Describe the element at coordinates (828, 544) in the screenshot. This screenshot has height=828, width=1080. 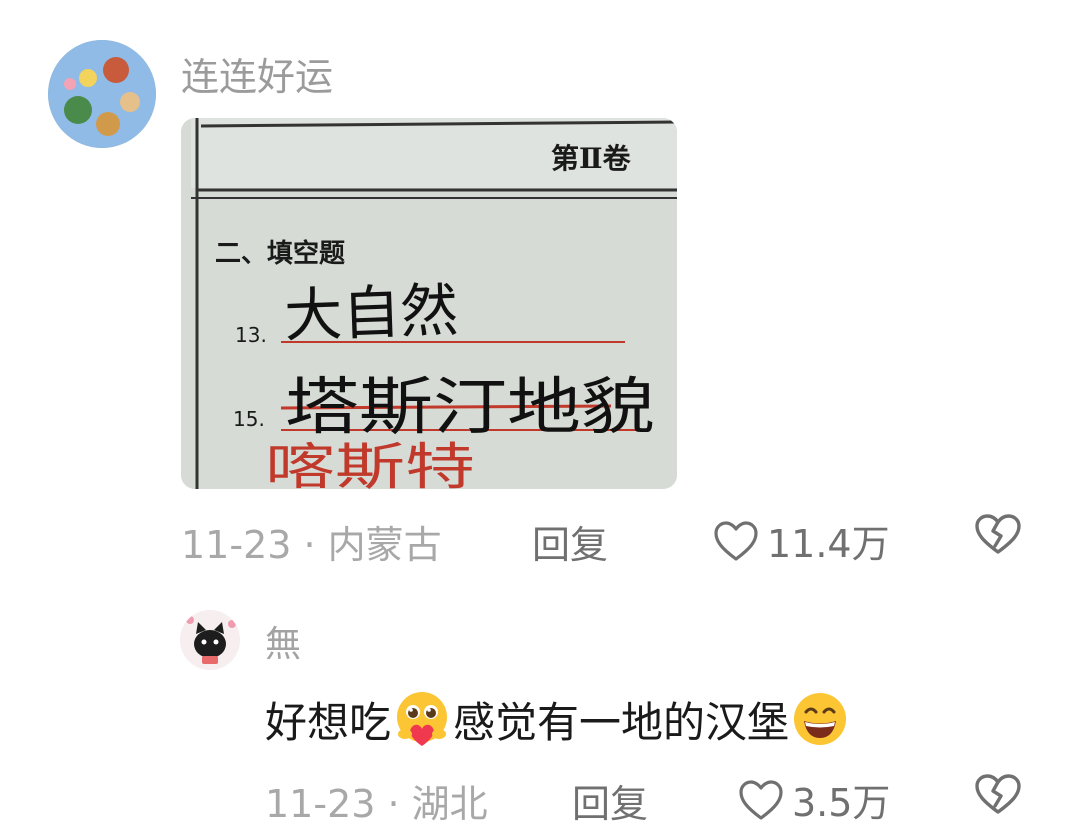
I see `like-count: 11.4万` at that location.